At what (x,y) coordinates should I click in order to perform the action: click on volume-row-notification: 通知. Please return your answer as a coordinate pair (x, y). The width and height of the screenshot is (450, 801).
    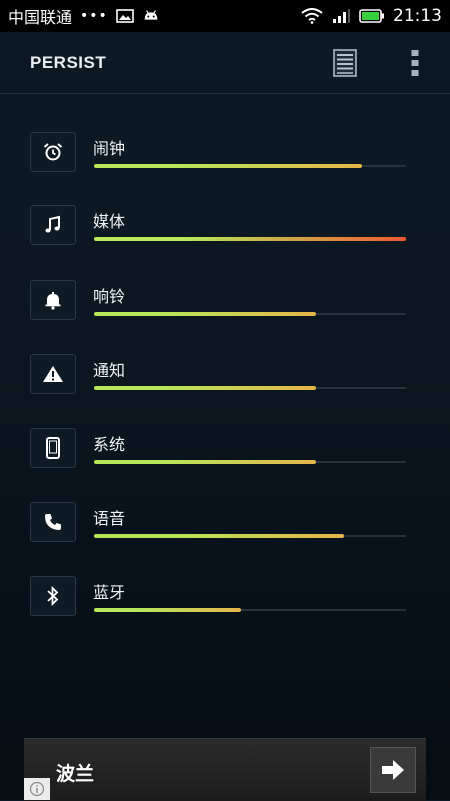
    Looking at the image, I should click on (225, 384).